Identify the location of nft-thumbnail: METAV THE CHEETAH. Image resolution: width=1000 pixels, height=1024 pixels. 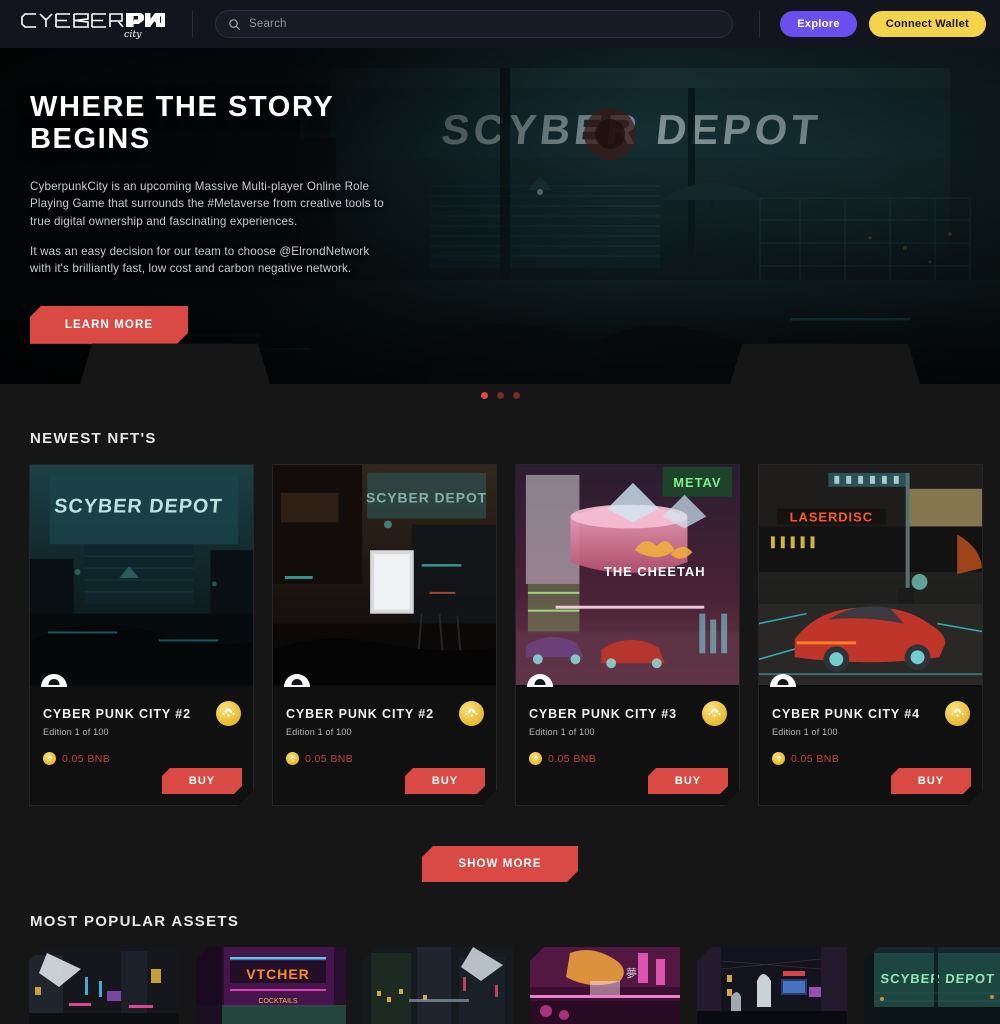
(627, 576).